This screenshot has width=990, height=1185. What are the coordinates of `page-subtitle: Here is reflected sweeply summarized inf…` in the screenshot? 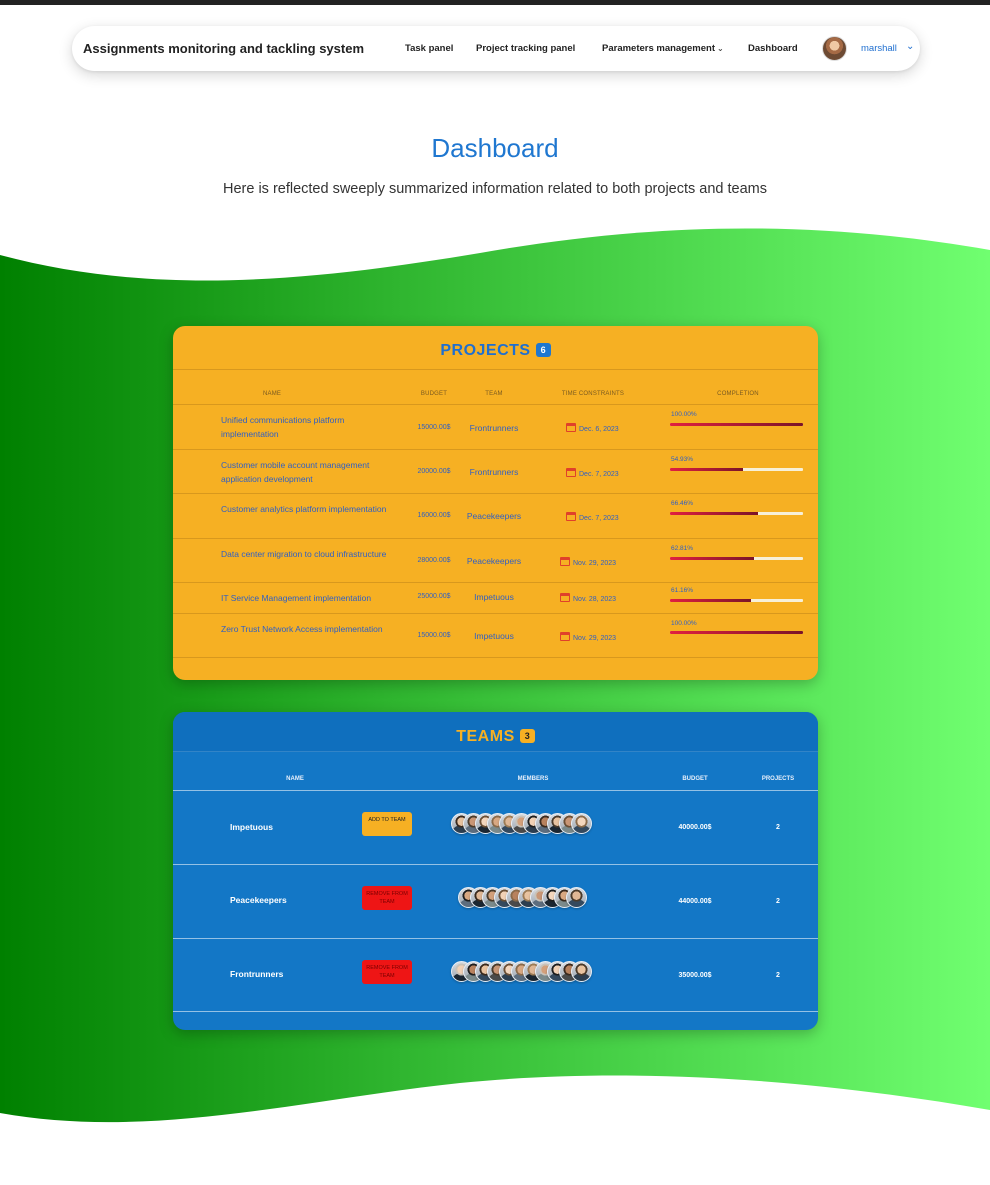 It's located at (494, 189).